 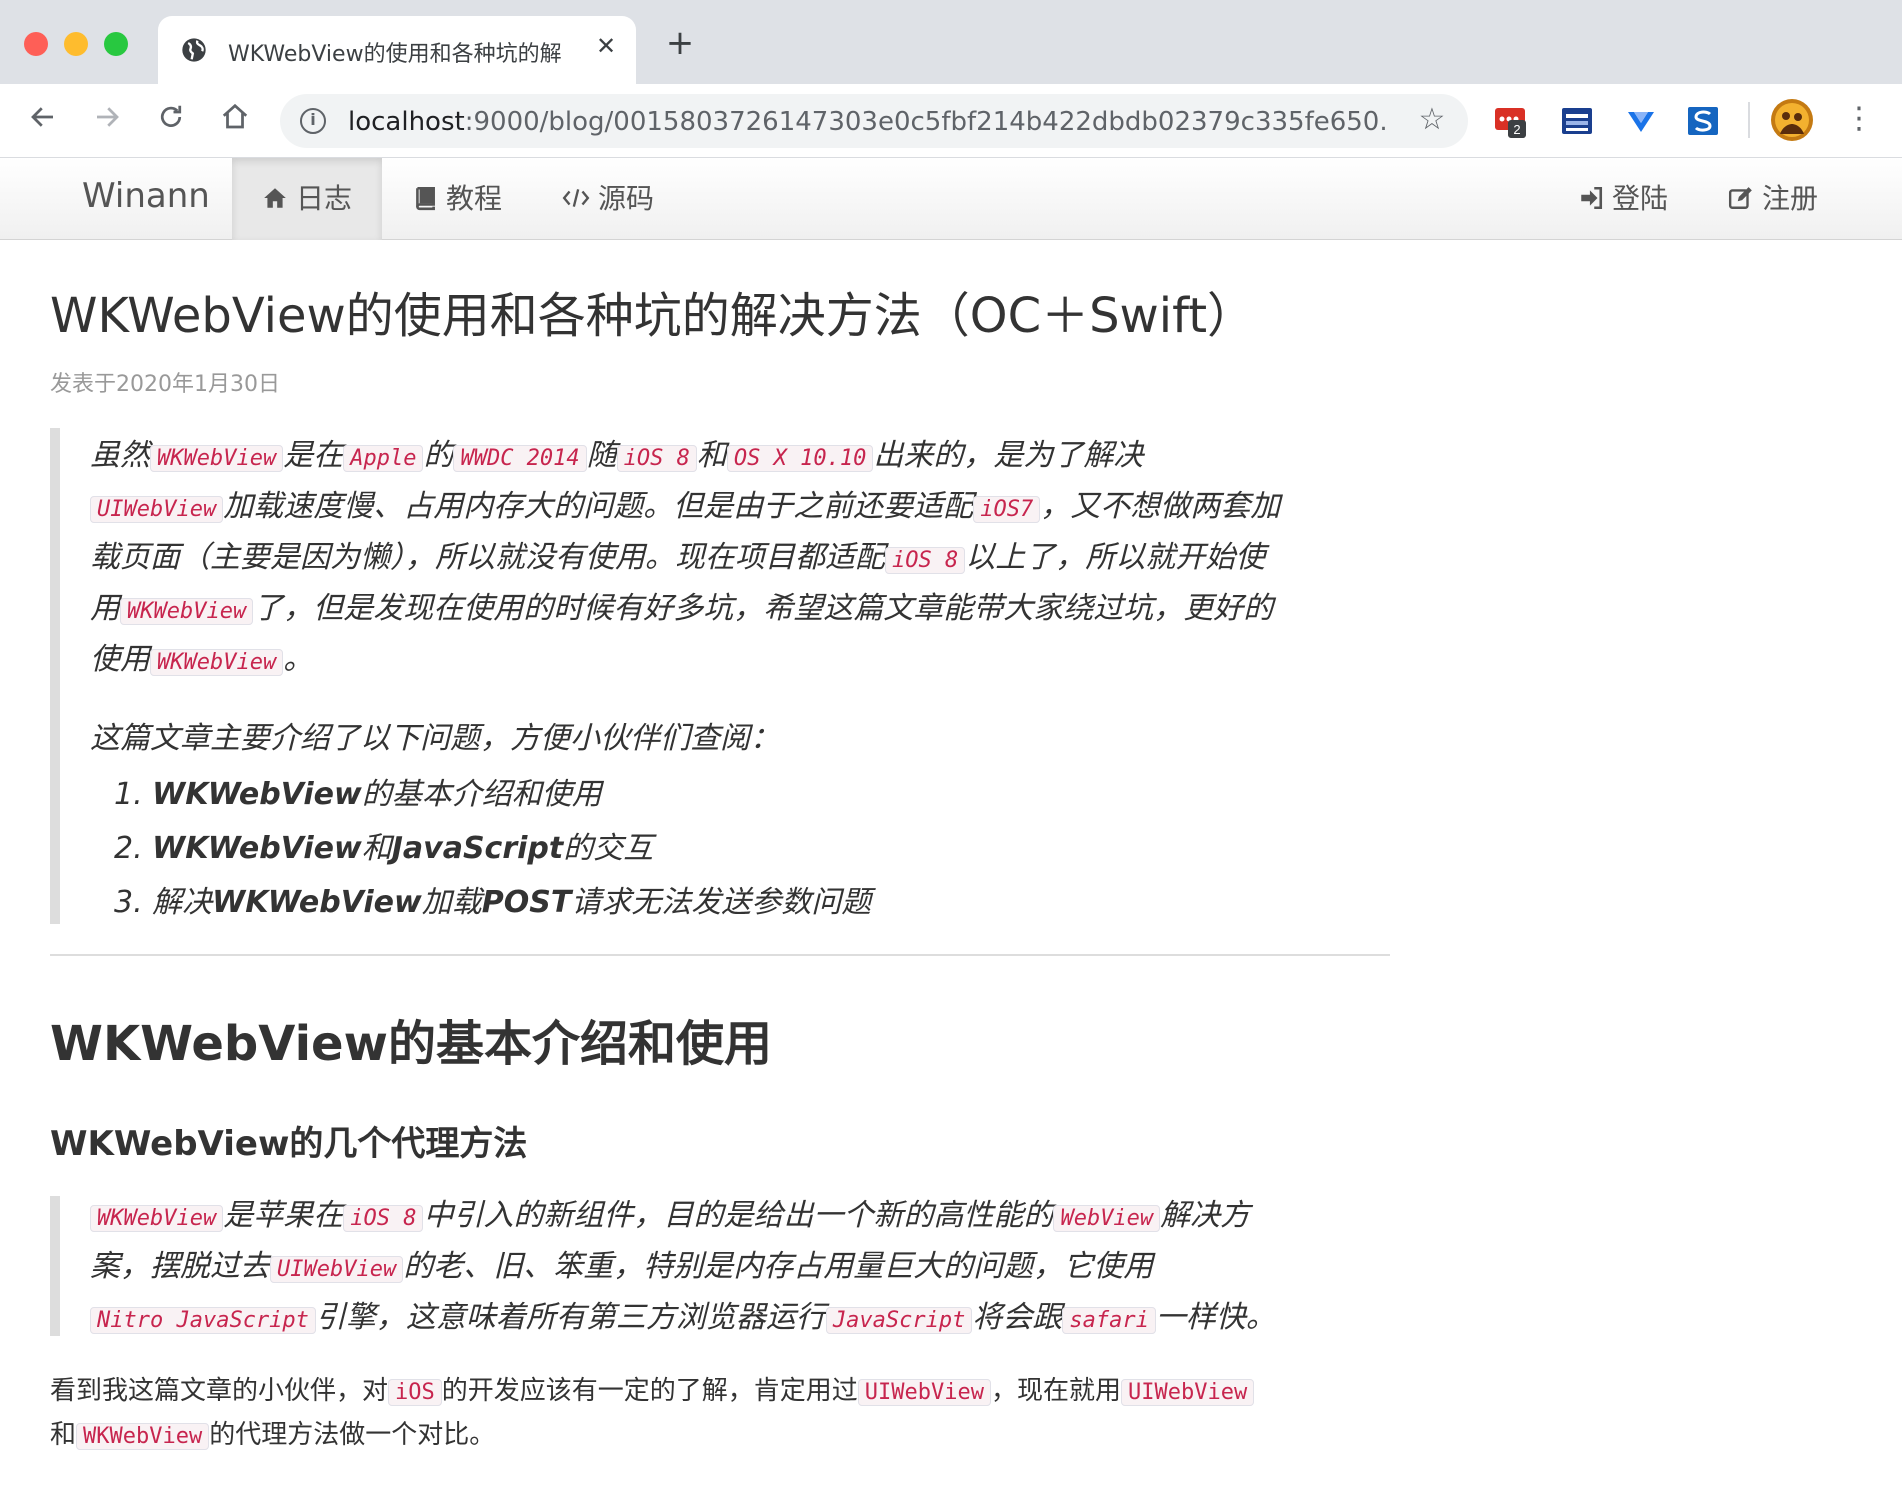 What do you see at coordinates (1592, 198) in the screenshot?
I see `sign-in-icon` at bounding box center [1592, 198].